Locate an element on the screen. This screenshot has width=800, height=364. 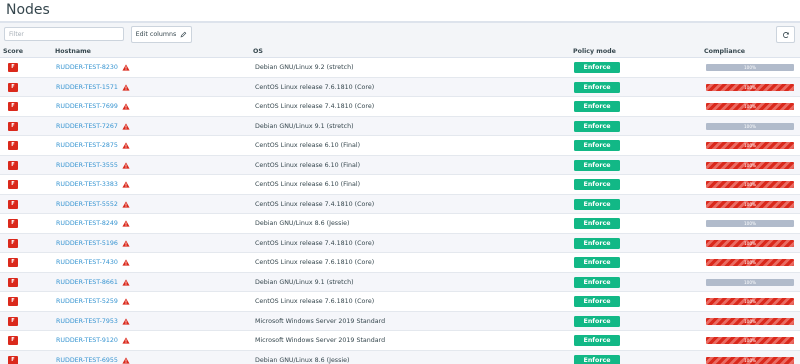
edit-columns-button: Edit columns is located at coordinates (161, 34).